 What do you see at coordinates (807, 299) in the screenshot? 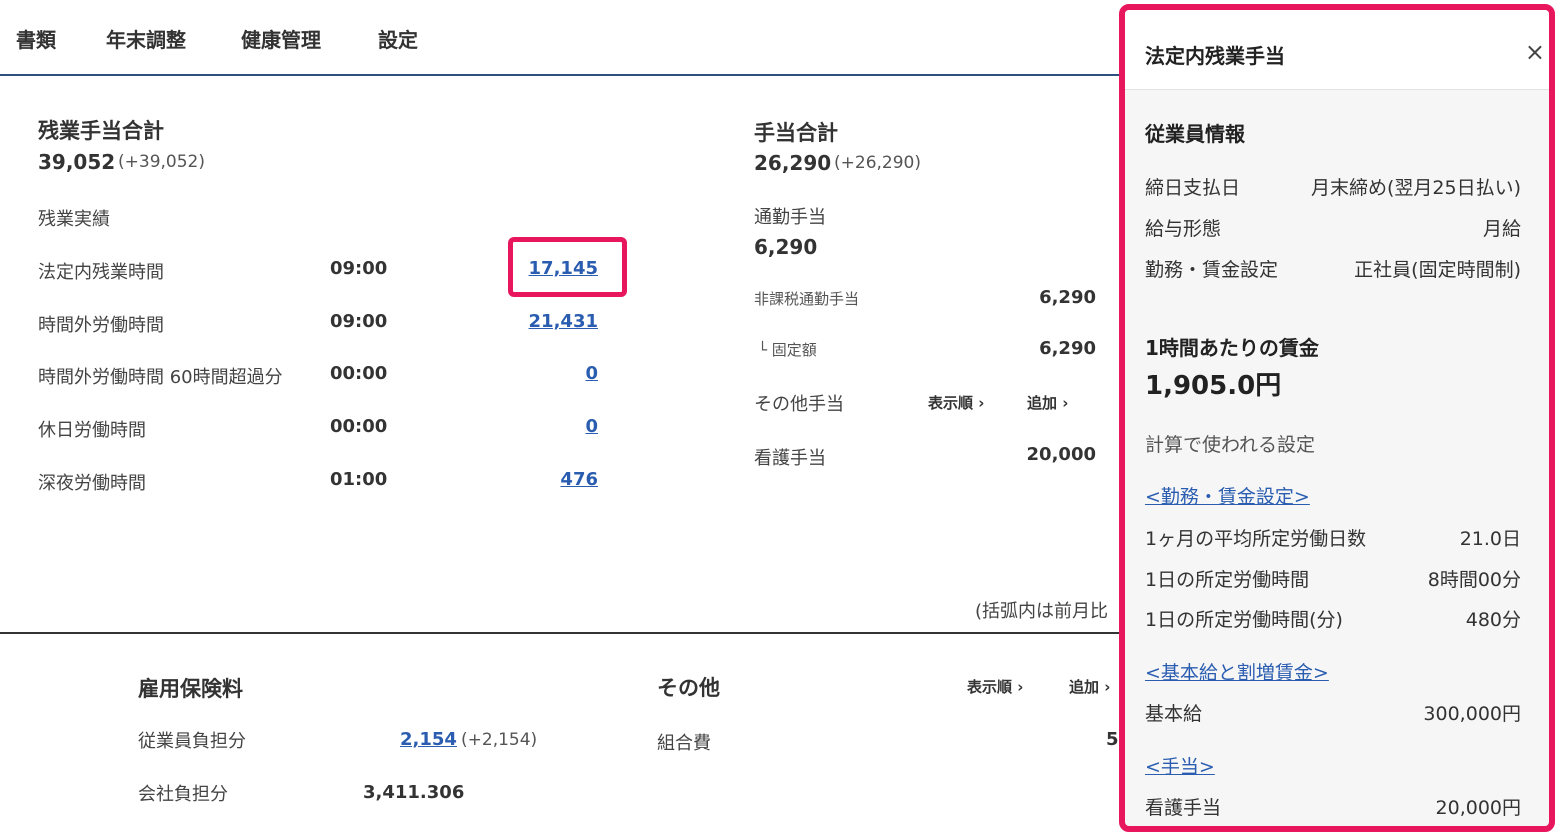
I see `commute-row-label: 非課税通勤手当` at bounding box center [807, 299].